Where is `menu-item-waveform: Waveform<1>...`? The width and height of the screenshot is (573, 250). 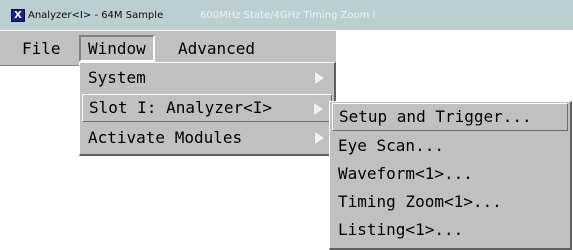 menu-item-waveform: Waveform<1>... is located at coordinates (450, 174).